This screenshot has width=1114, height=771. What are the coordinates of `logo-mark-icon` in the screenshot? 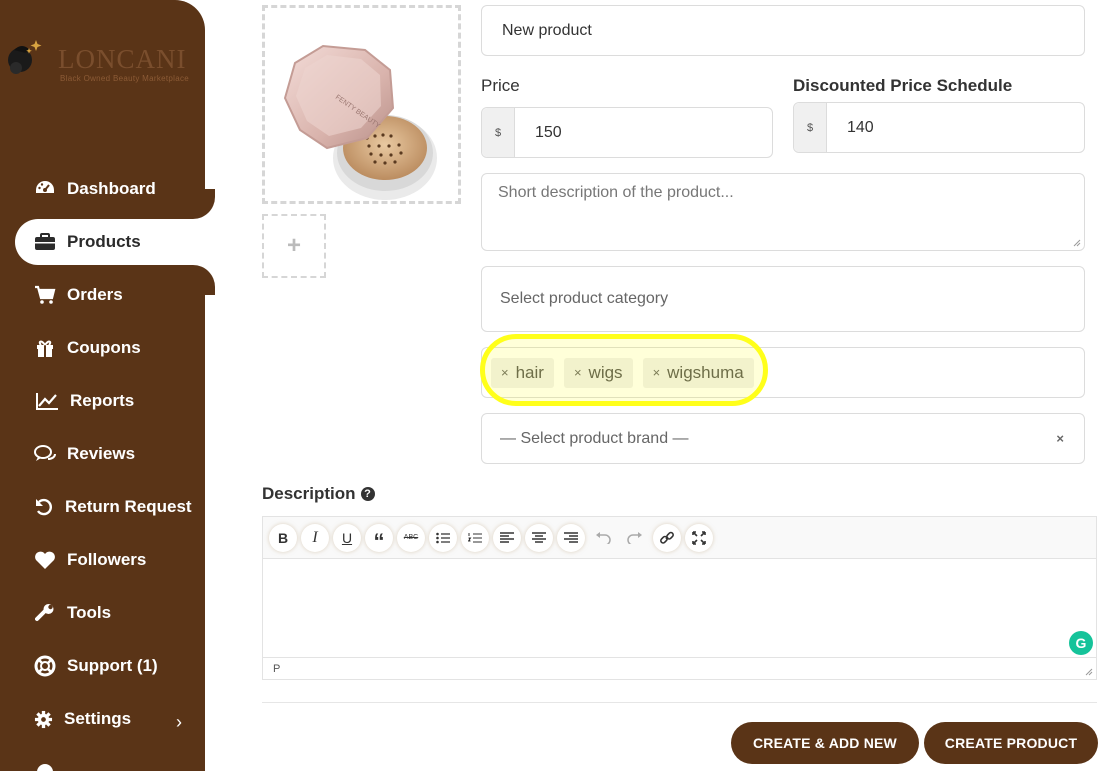 It's located at (25, 57).